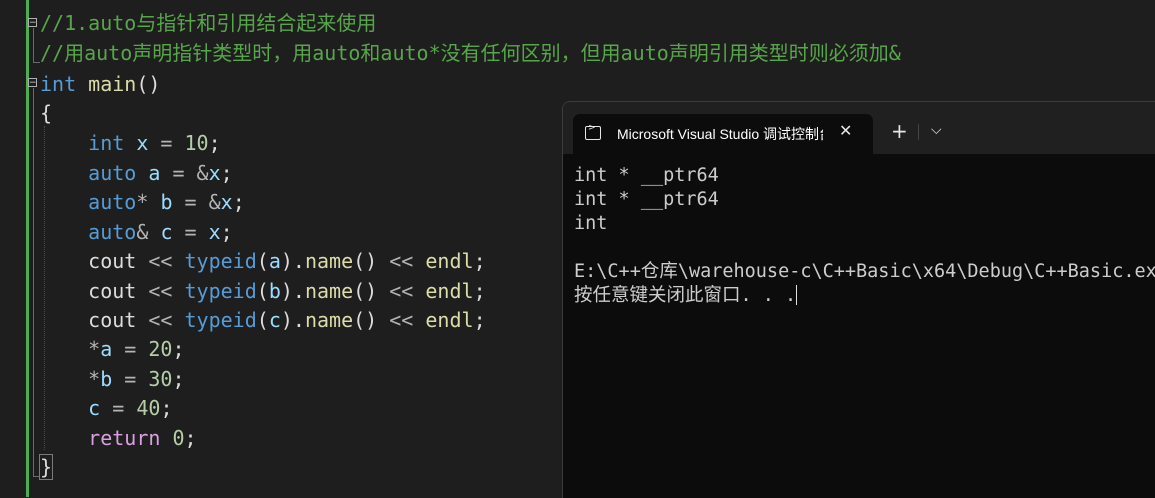 This screenshot has width=1155, height=498. What do you see at coordinates (100, 84) in the screenshot?
I see `code-line-3: int main()` at bounding box center [100, 84].